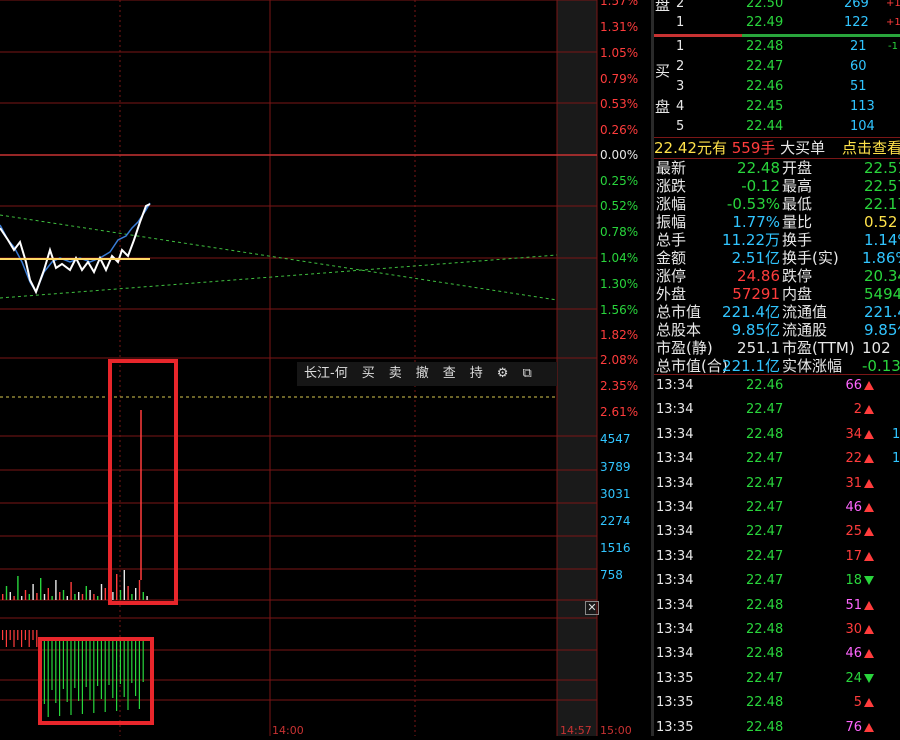  Describe the element at coordinates (619, 53) in the screenshot. I see `pct-axis-label: 1.05%` at that location.